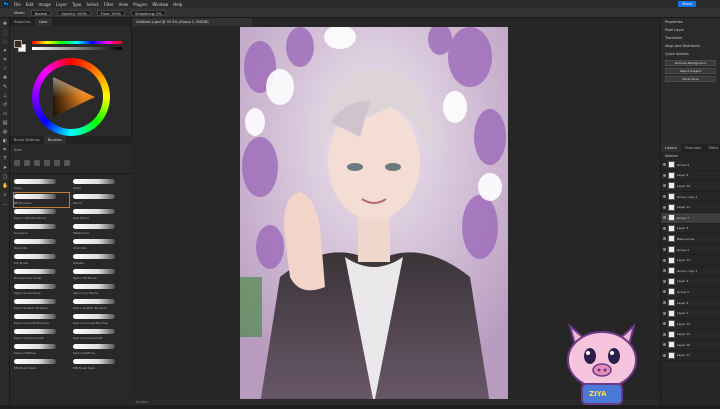 Image resolution: width=720 pixels, height=409 pixels. What do you see at coordinates (148, 12) in the screenshot?
I see `smoothing-field: Smoothing: 0%` at bounding box center [148, 12].